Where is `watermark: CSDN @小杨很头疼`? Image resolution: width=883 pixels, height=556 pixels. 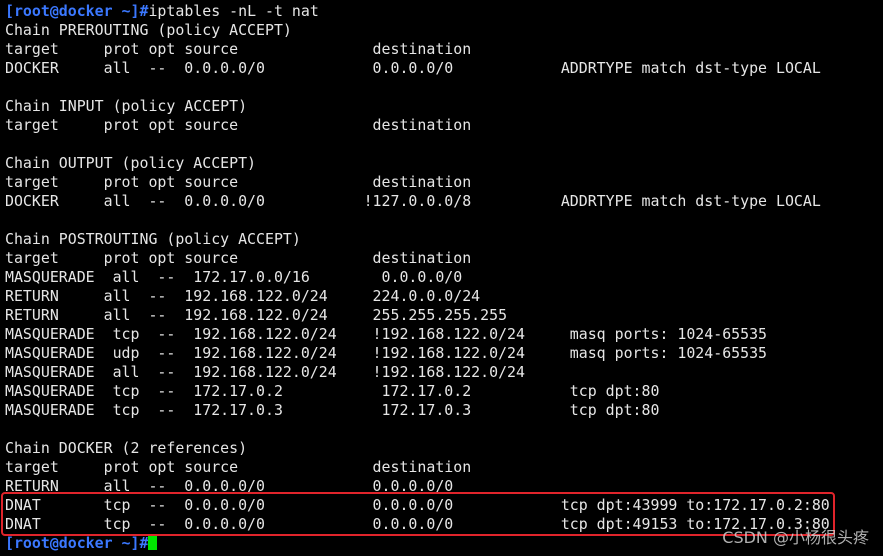 watermark: CSDN @小杨很头疼 is located at coordinates (795, 537).